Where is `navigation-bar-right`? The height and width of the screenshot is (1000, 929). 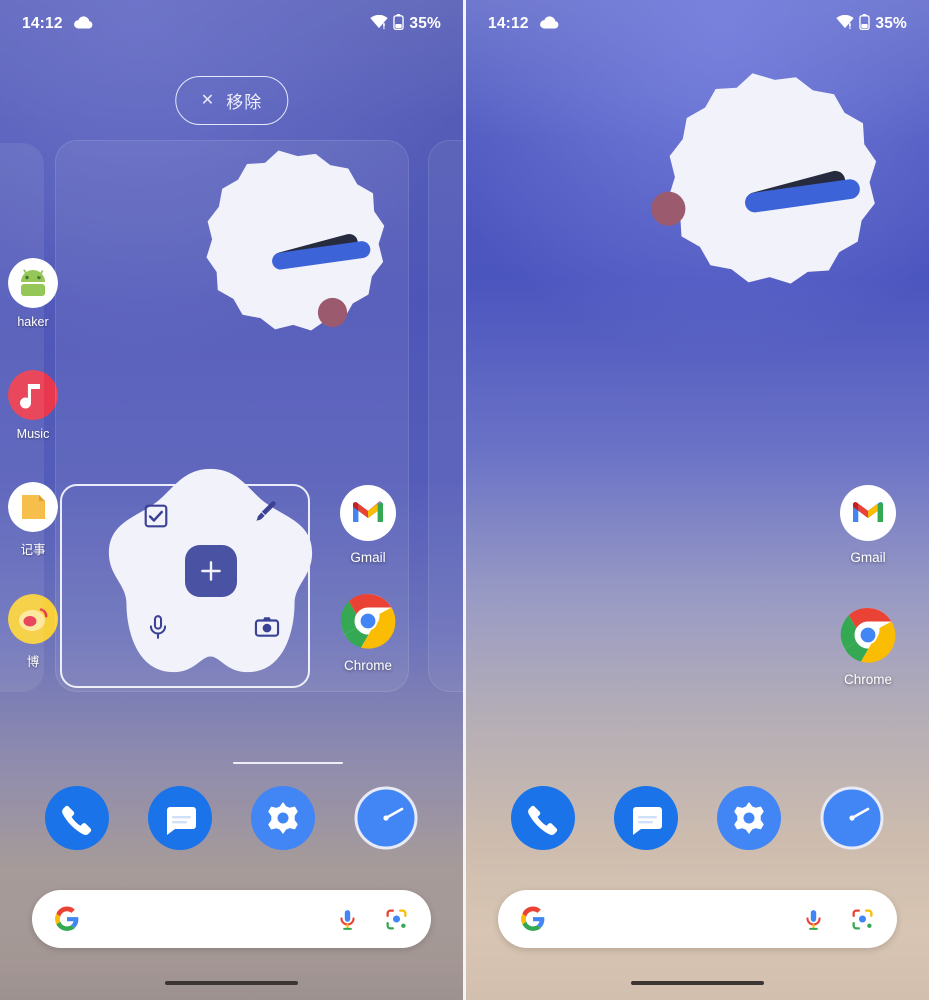 navigation-bar-right is located at coordinates (697, 983).